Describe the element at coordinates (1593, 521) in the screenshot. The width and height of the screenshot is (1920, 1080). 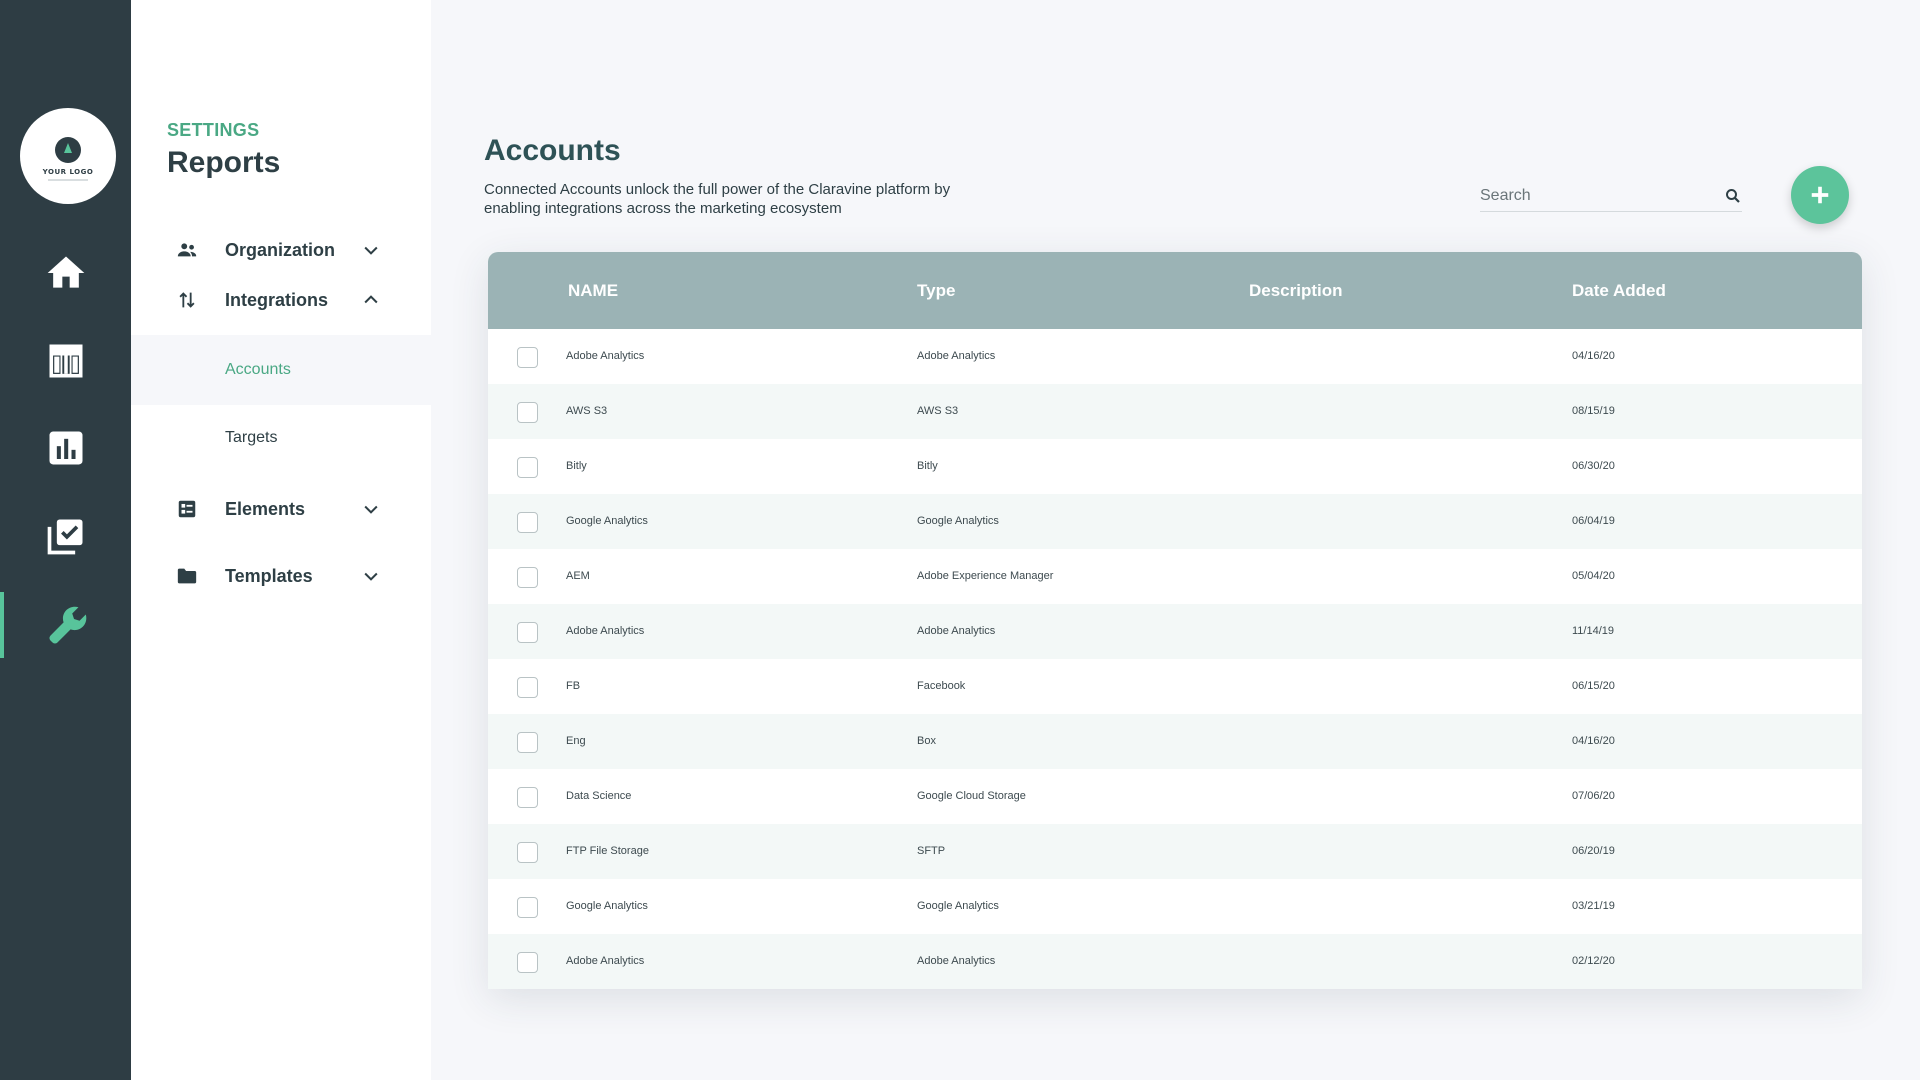
I see `cell-date: 06/04/19` at that location.